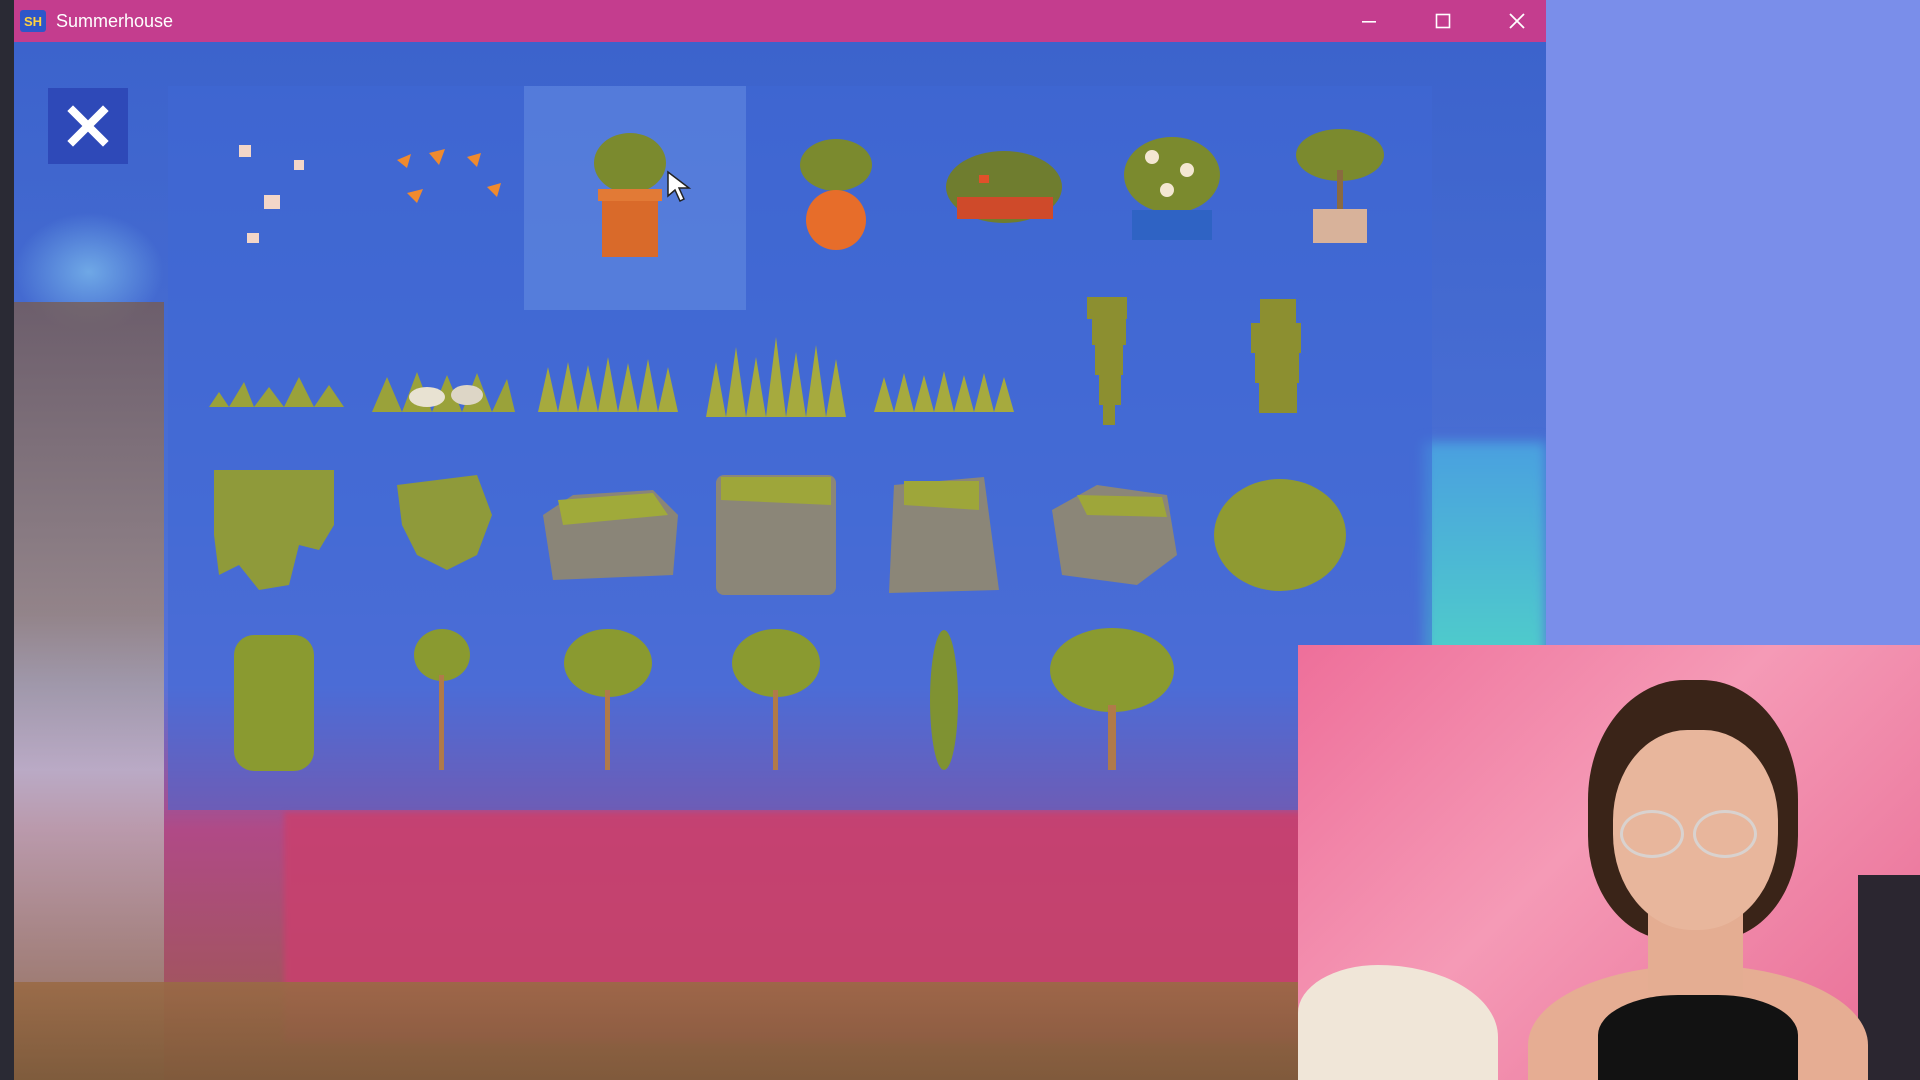  Describe the element at coordinates (115, 20) in the screenshot. I see `window-title: Summerhouse` at that location.